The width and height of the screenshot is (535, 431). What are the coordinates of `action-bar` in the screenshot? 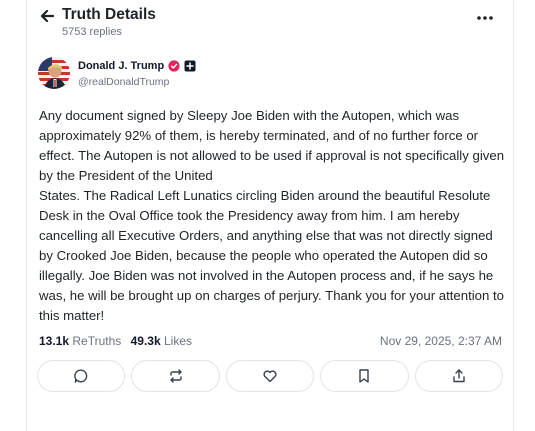 It's located at (270, 376).